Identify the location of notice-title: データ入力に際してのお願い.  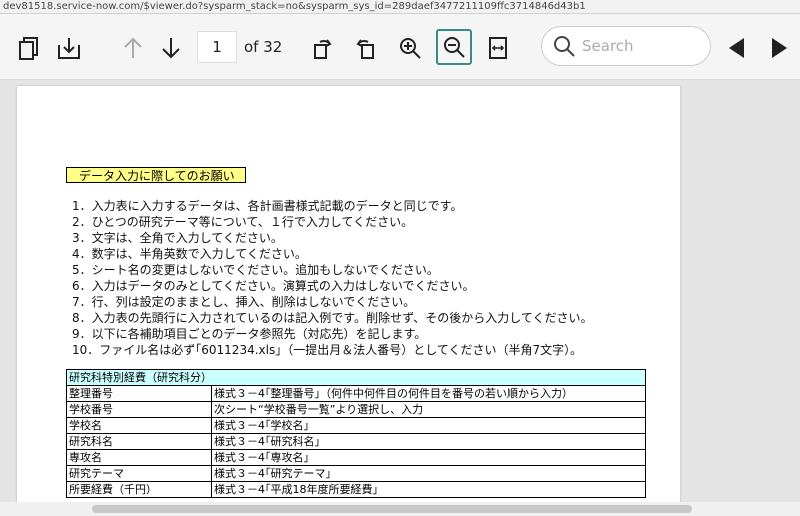
(156, 175).